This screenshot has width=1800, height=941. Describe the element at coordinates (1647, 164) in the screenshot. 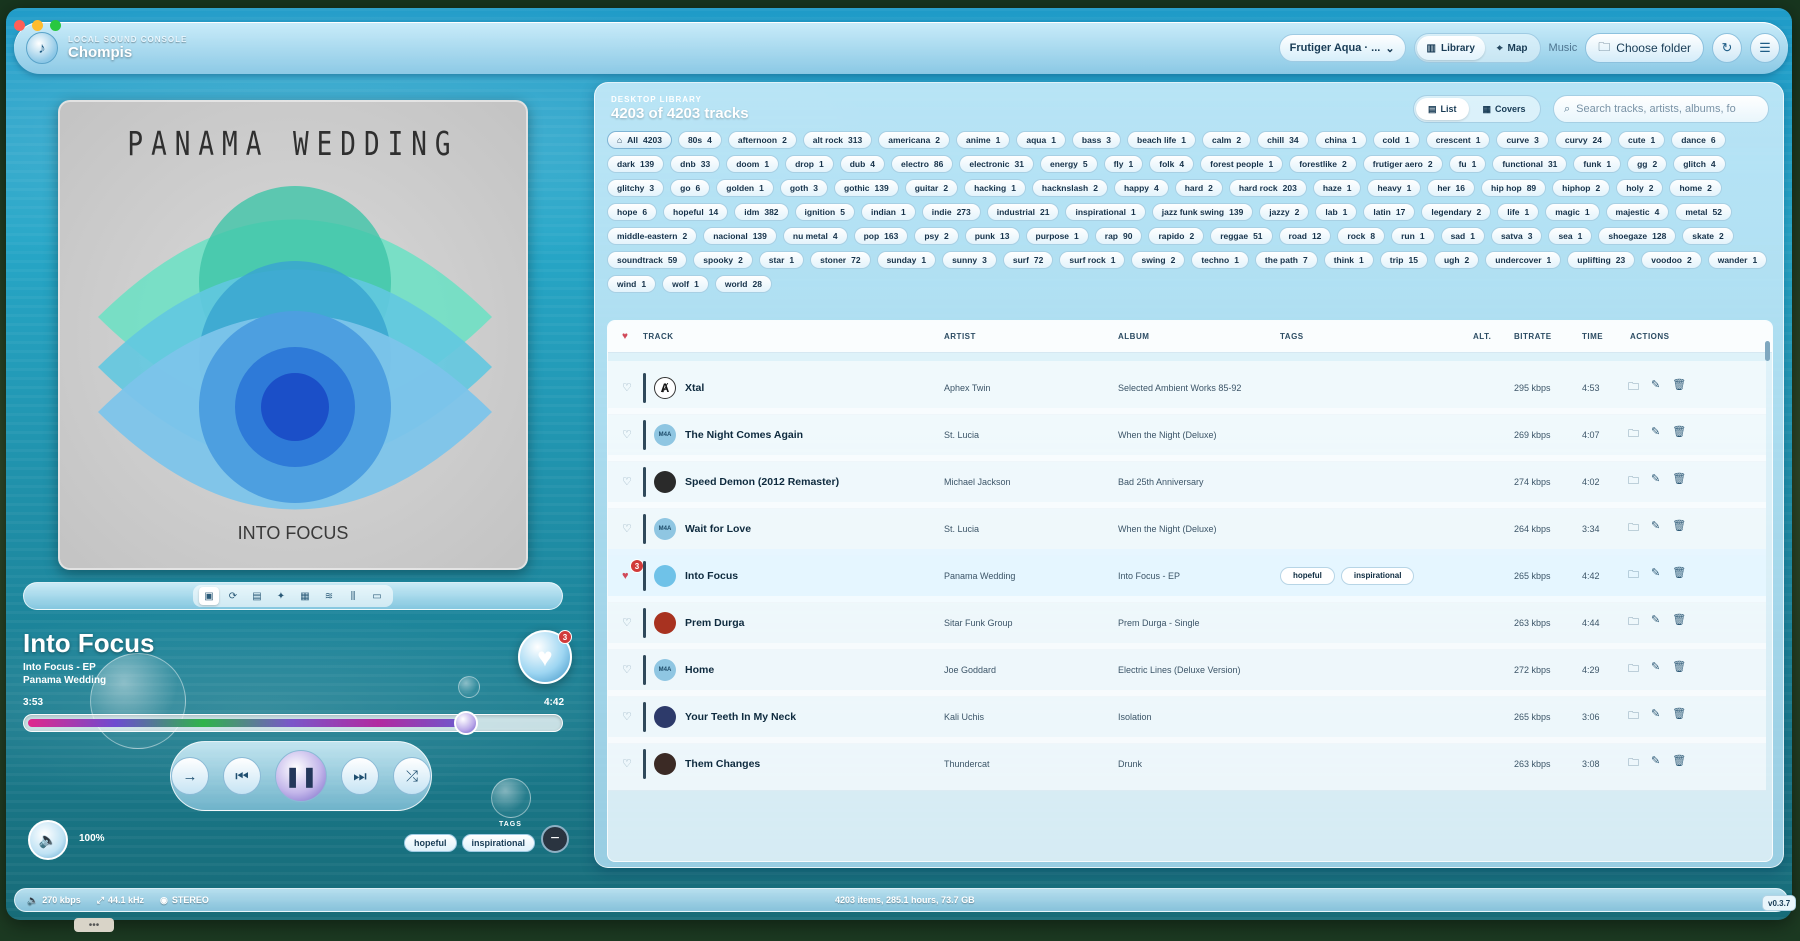

I see `tag-filter-chip: gg 2` at that location.